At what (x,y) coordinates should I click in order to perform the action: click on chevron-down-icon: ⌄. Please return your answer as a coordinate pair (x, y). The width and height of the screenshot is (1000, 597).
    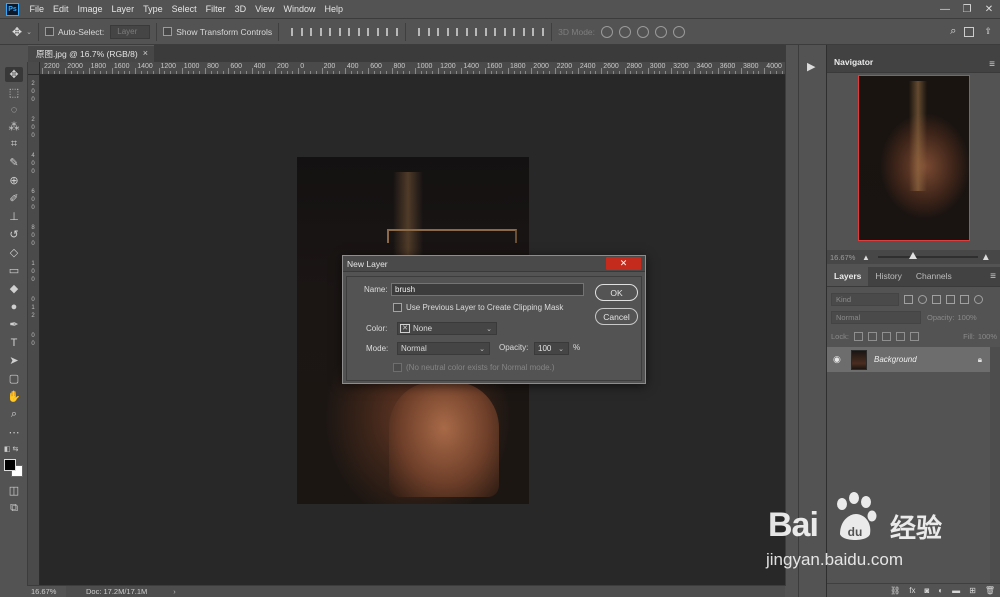
    Looking at the image, I should click on (561, 349).